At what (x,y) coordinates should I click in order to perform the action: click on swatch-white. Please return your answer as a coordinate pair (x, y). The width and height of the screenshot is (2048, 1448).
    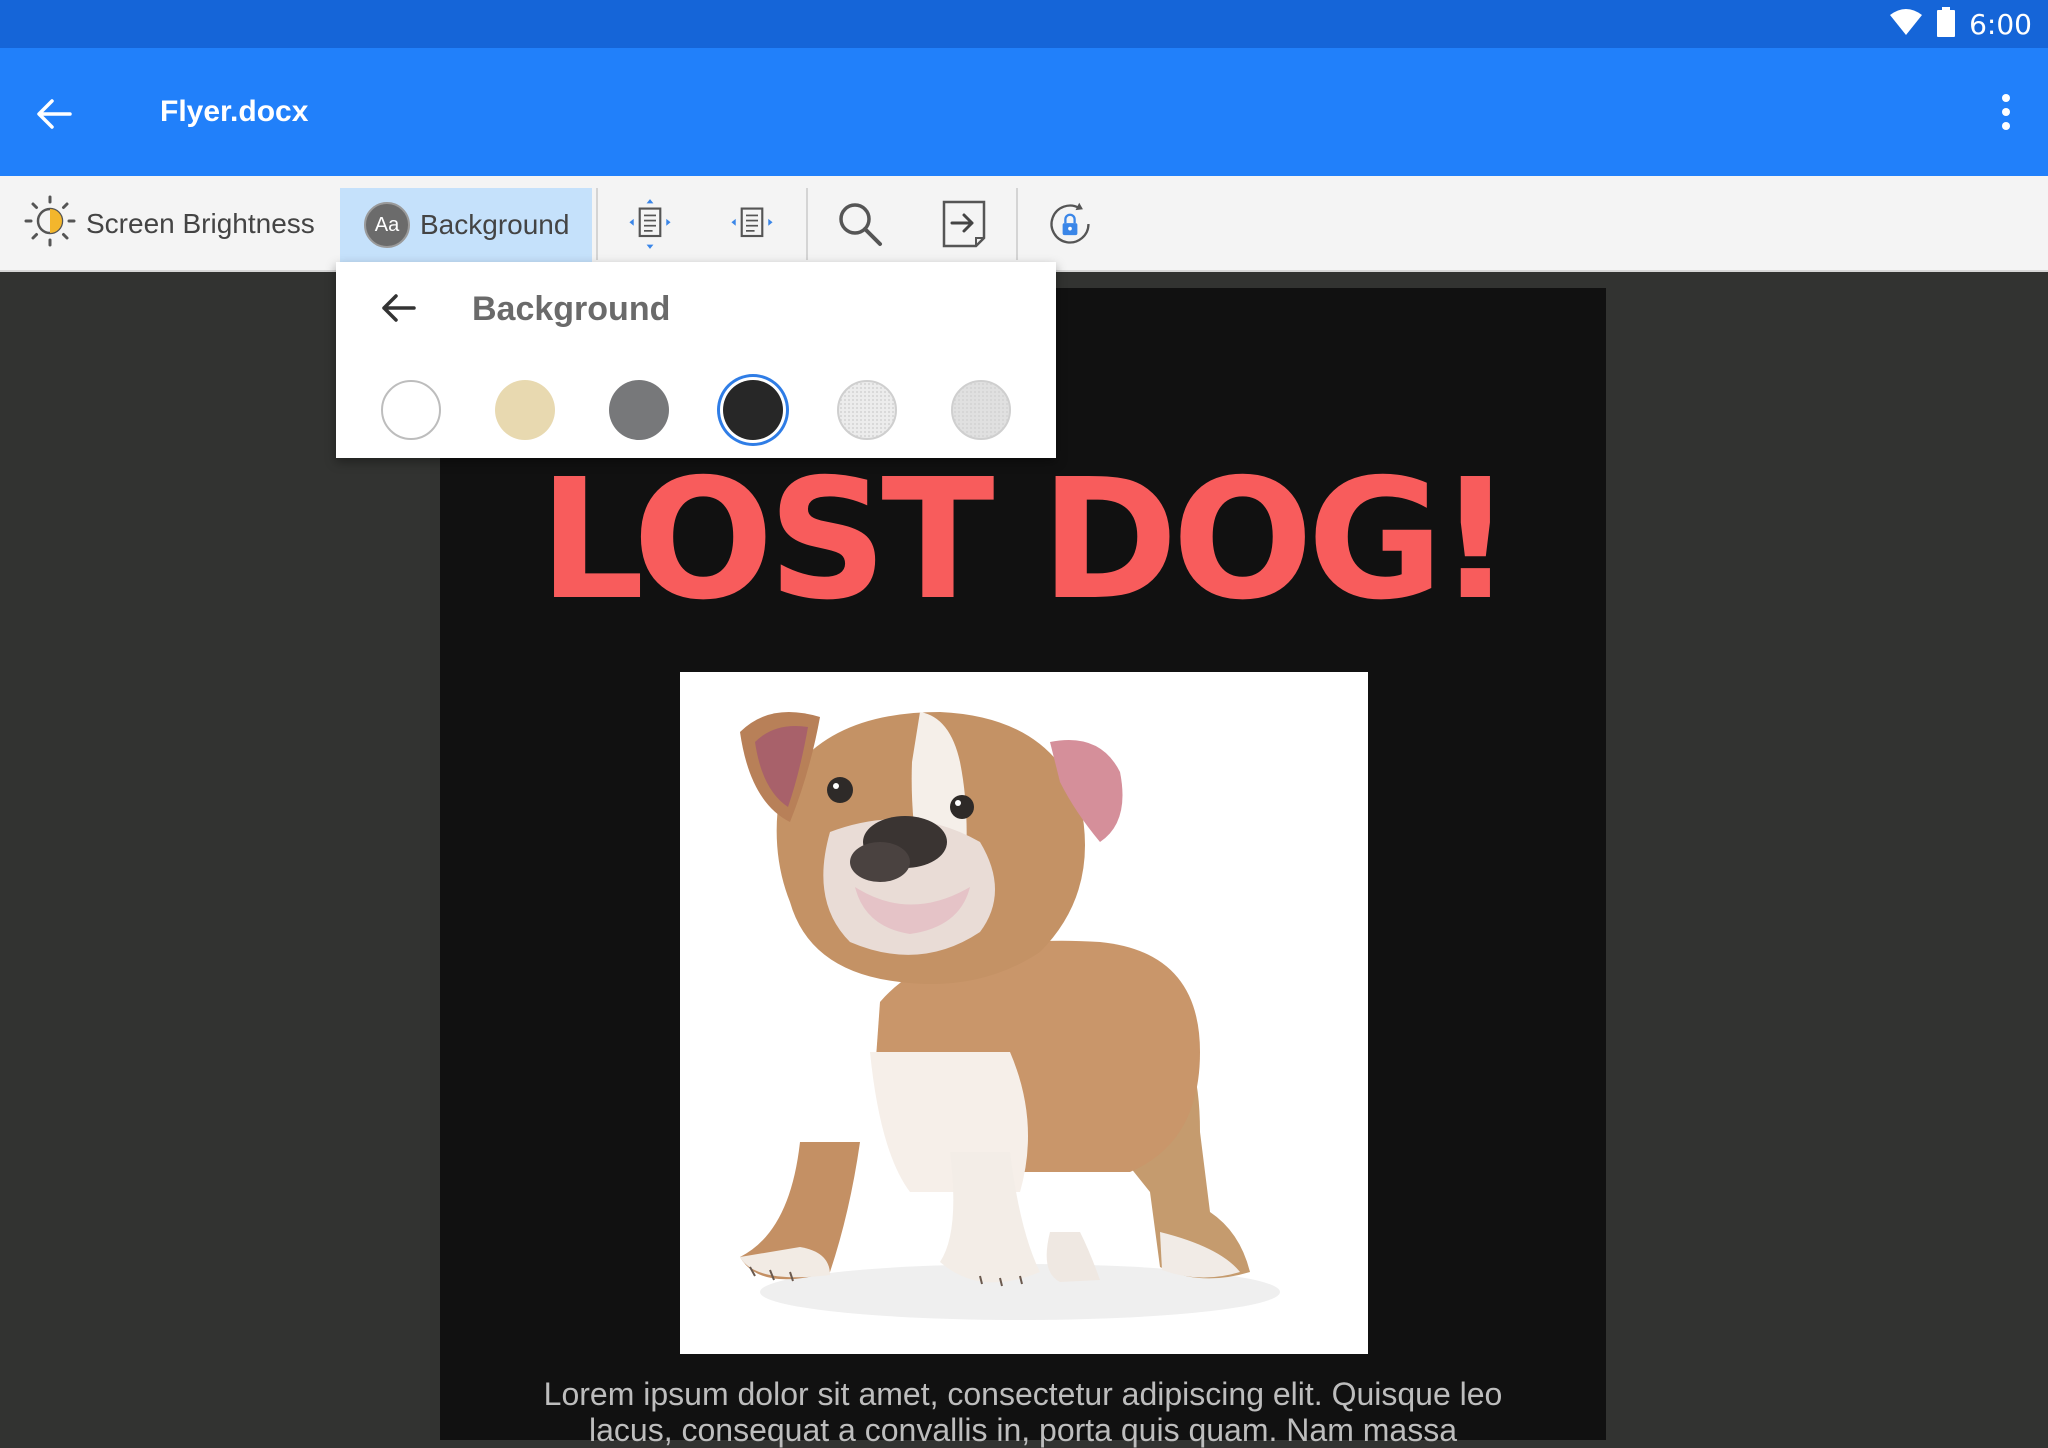
    Looking at the image, I should click on (411, 410).